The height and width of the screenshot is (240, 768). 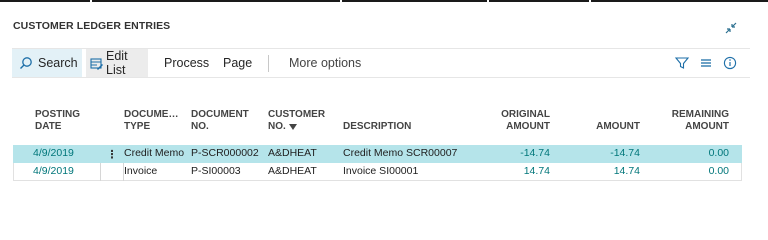 What do you see at coordinates (296, 121) in the screenshot?
I see `column-header-customer-no: CUSTOMER NO.` at bounding box center [296, 121].